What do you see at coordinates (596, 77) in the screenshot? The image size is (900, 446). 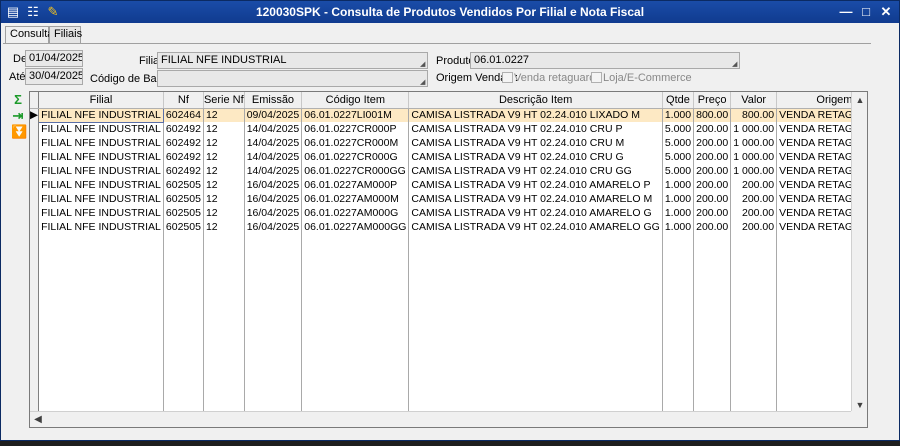 I see `loja-ecommerce-checkbox` at bounding box center [596, 77].